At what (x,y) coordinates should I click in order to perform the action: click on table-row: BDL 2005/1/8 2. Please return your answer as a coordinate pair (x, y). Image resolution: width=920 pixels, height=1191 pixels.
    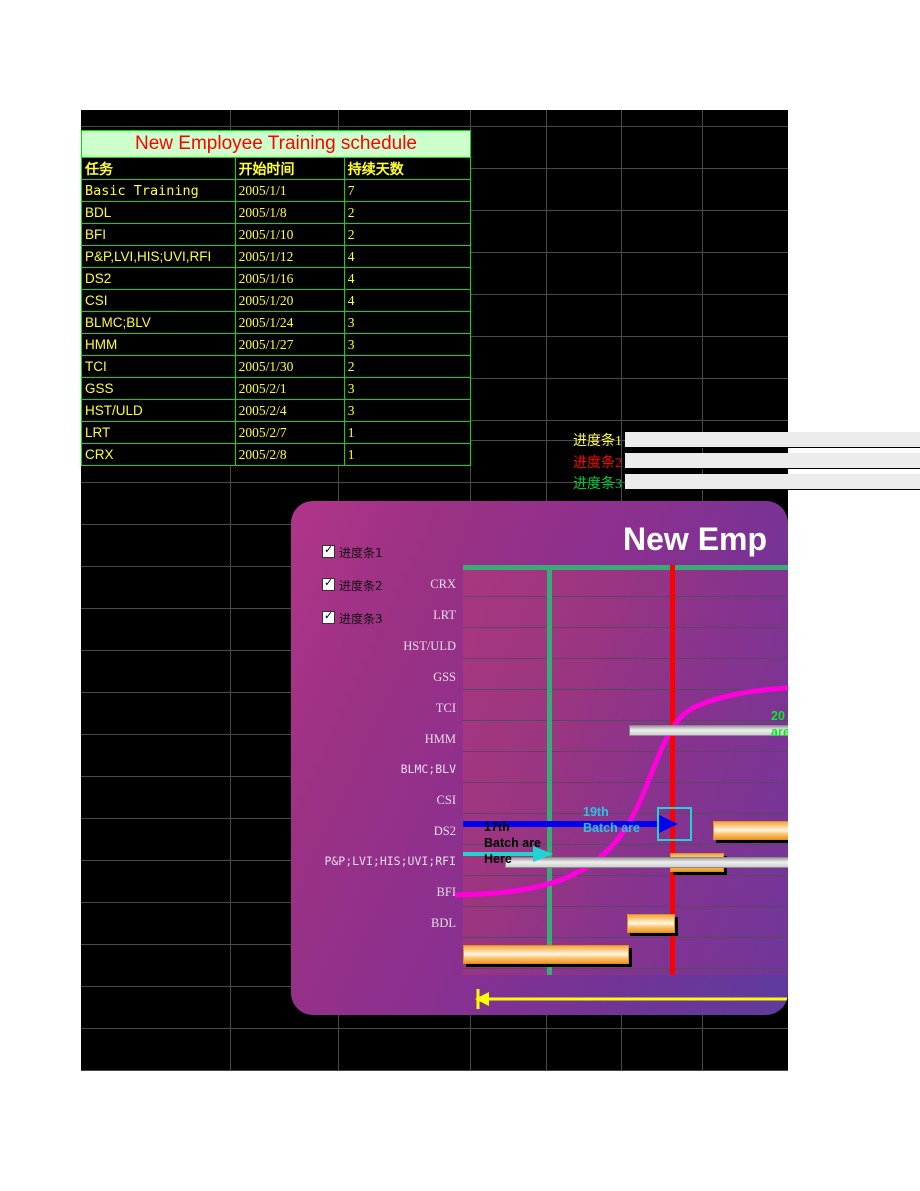
    Looking at the image, I should click on (276, 212).